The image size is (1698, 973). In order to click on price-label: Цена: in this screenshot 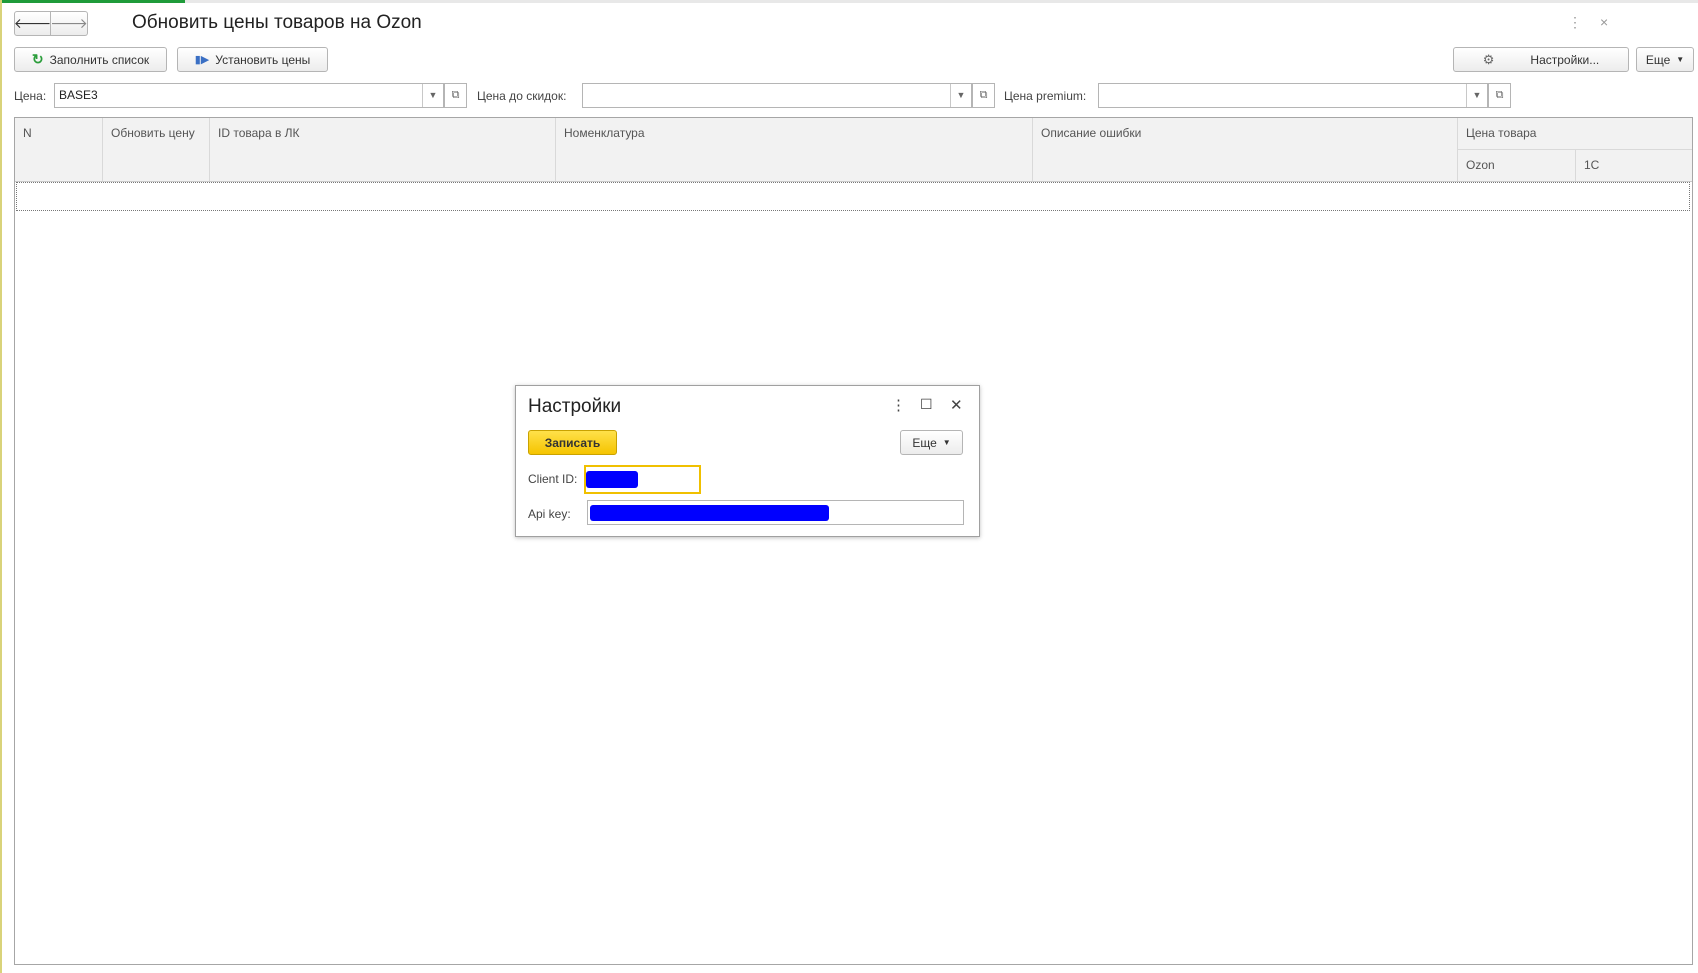, I will do `click(30, 96)`.